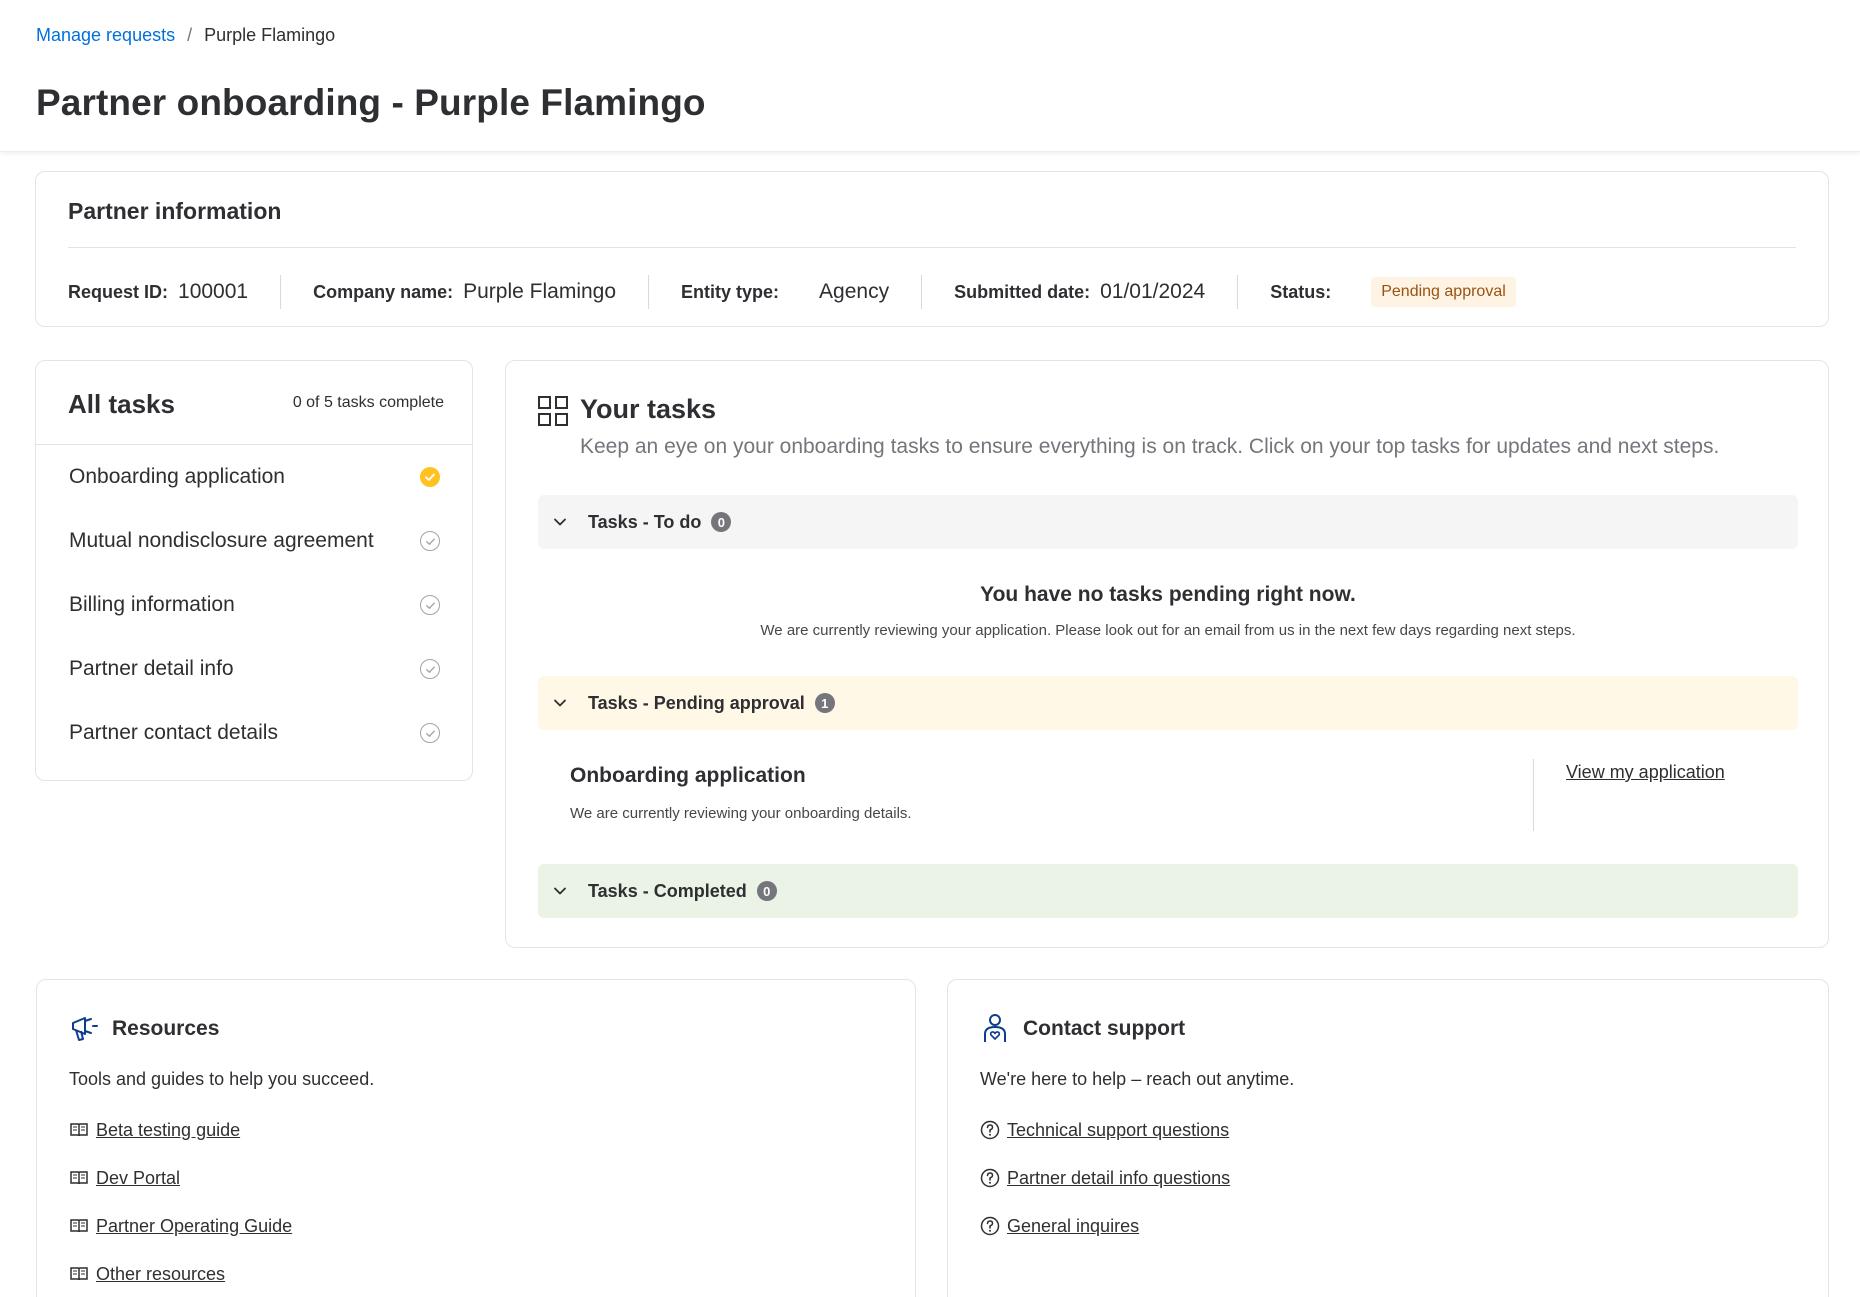  I want to click on contact-link-row: Technical support questions, so click(1105, 1130).